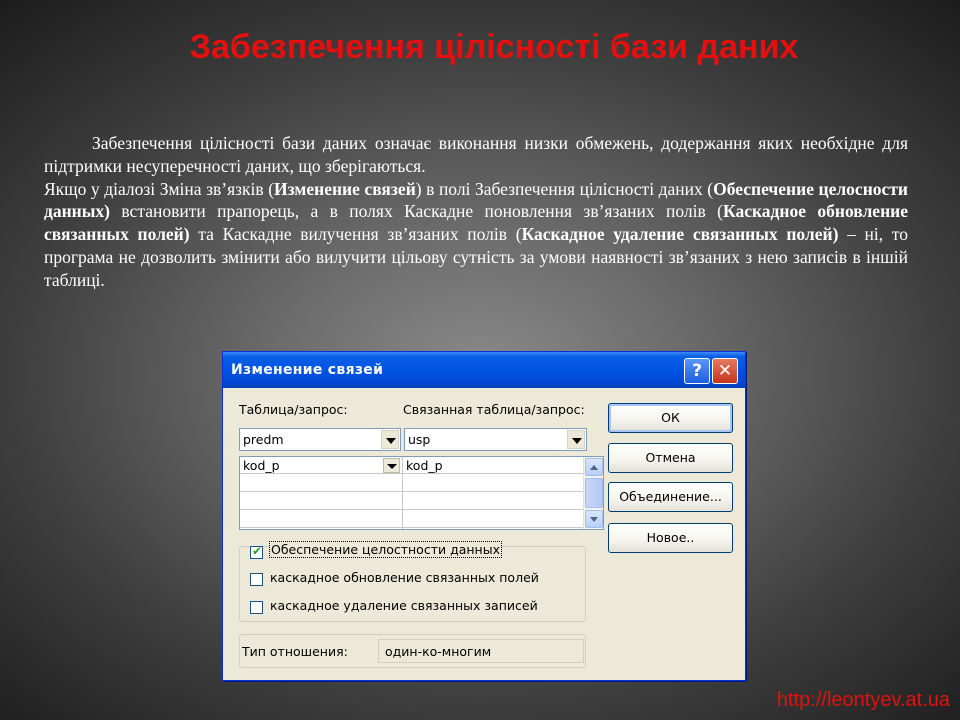 The height and width of the screenshot is (720, 960). What do you see at coordinates (256, 551) in the screenshot?
I see `enforce-integrity-checkbox` at bounding box center [256, 551].